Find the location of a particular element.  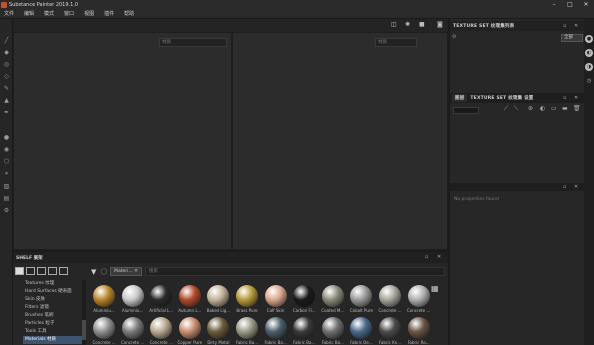

histogram-icon: ▧ is located at coordinates (6, 186).